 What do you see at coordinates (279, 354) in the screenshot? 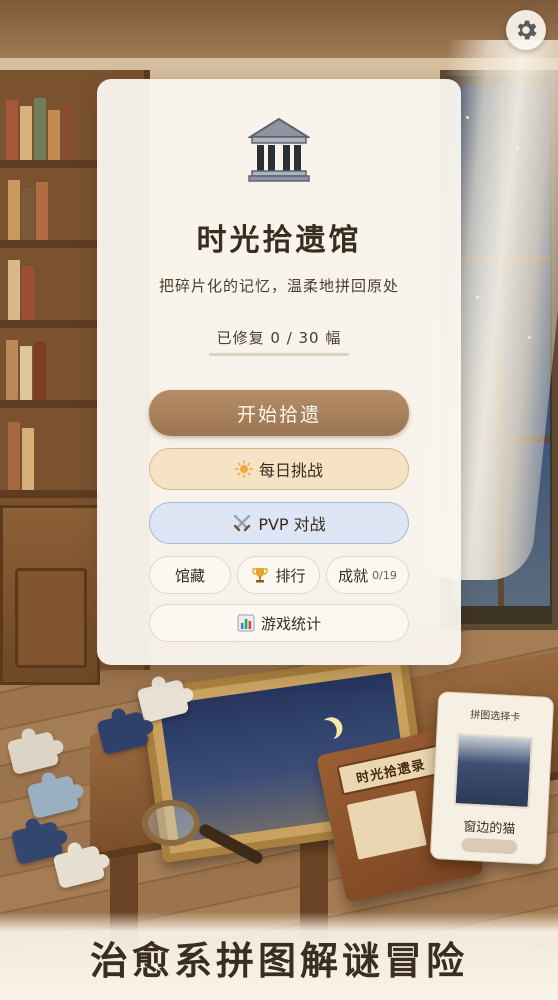
I see `progress-bar` at bounding box center [279, 354].